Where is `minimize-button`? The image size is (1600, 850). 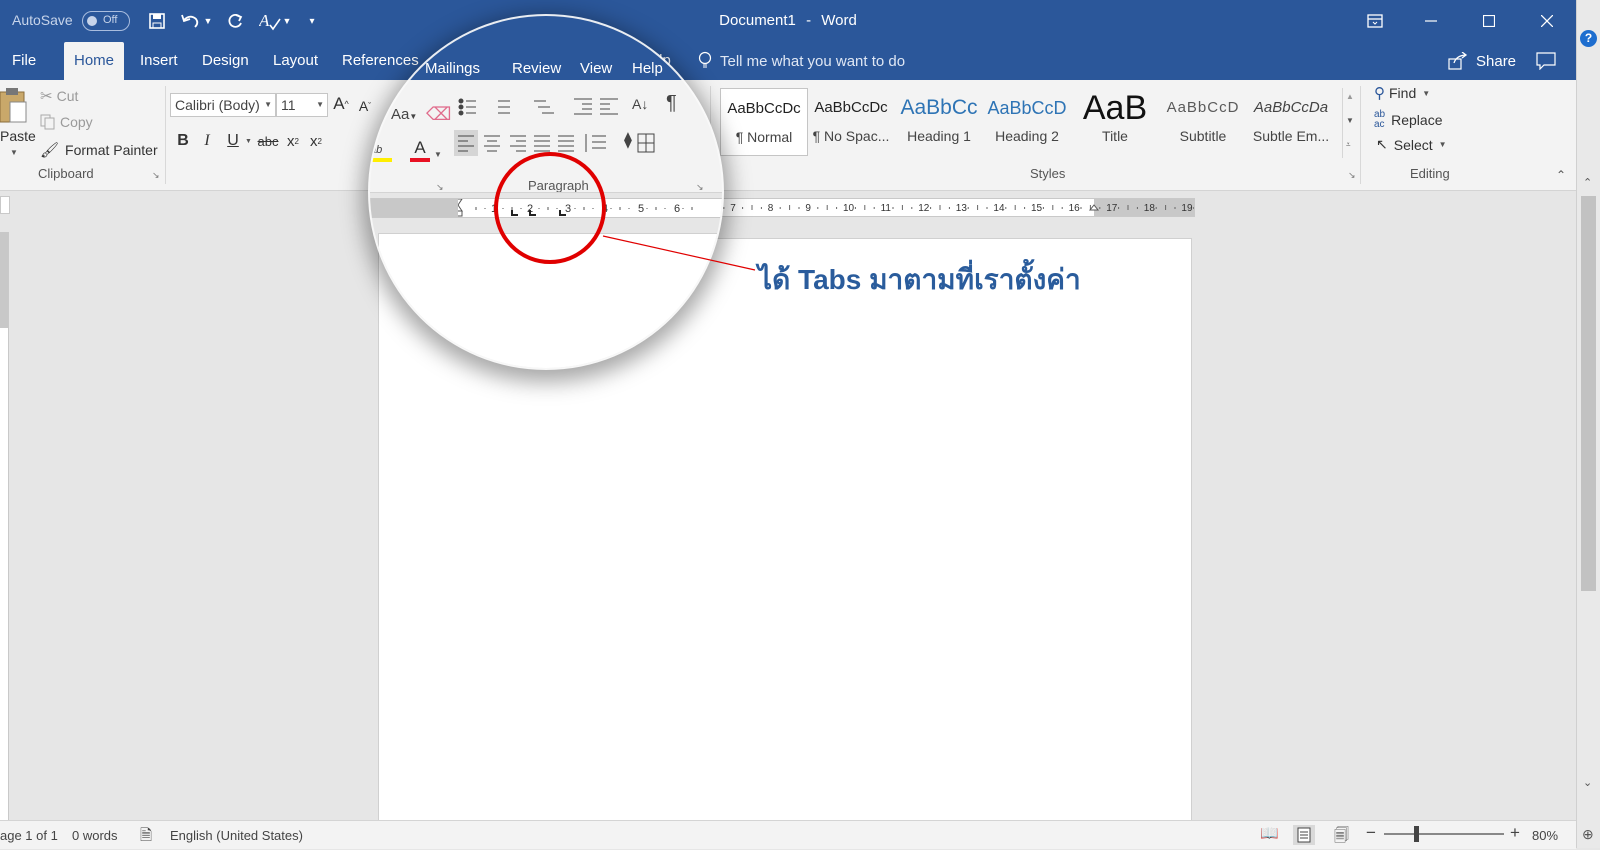
minimize-button is located at coordinates (1431, 21).